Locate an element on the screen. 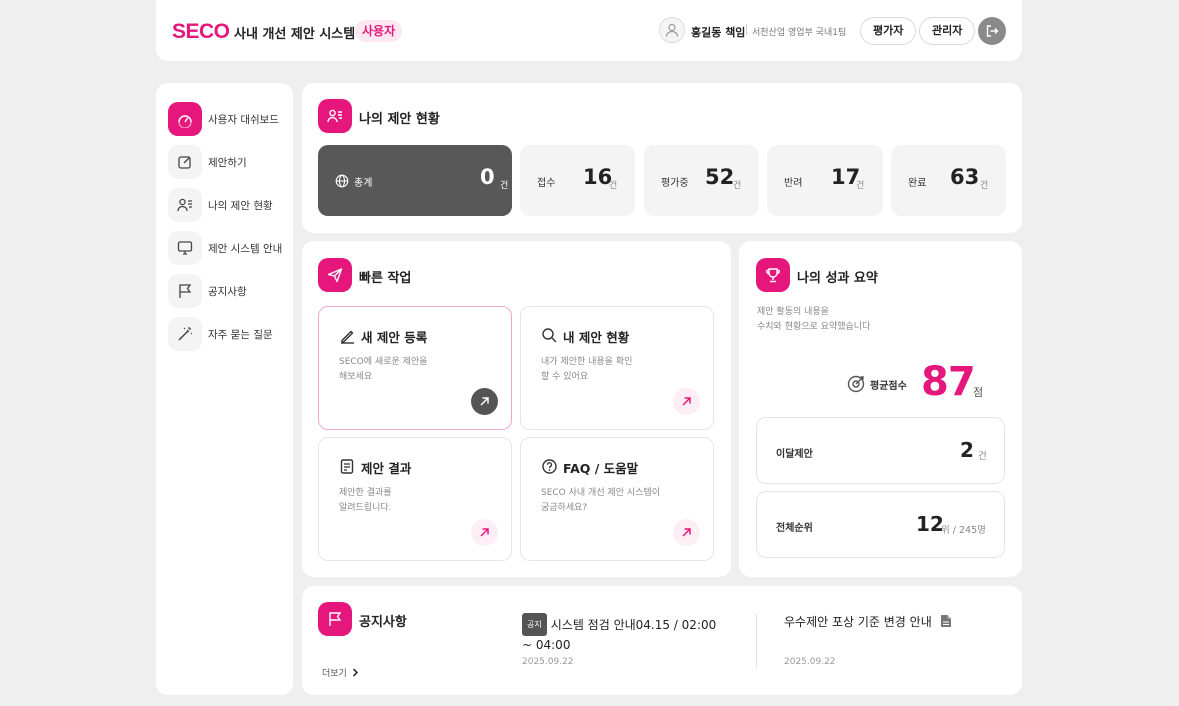 Image resolution: width=1179 pixels, height=706 pixels. more-link: 더보기 is located at coordinates (340, 672).